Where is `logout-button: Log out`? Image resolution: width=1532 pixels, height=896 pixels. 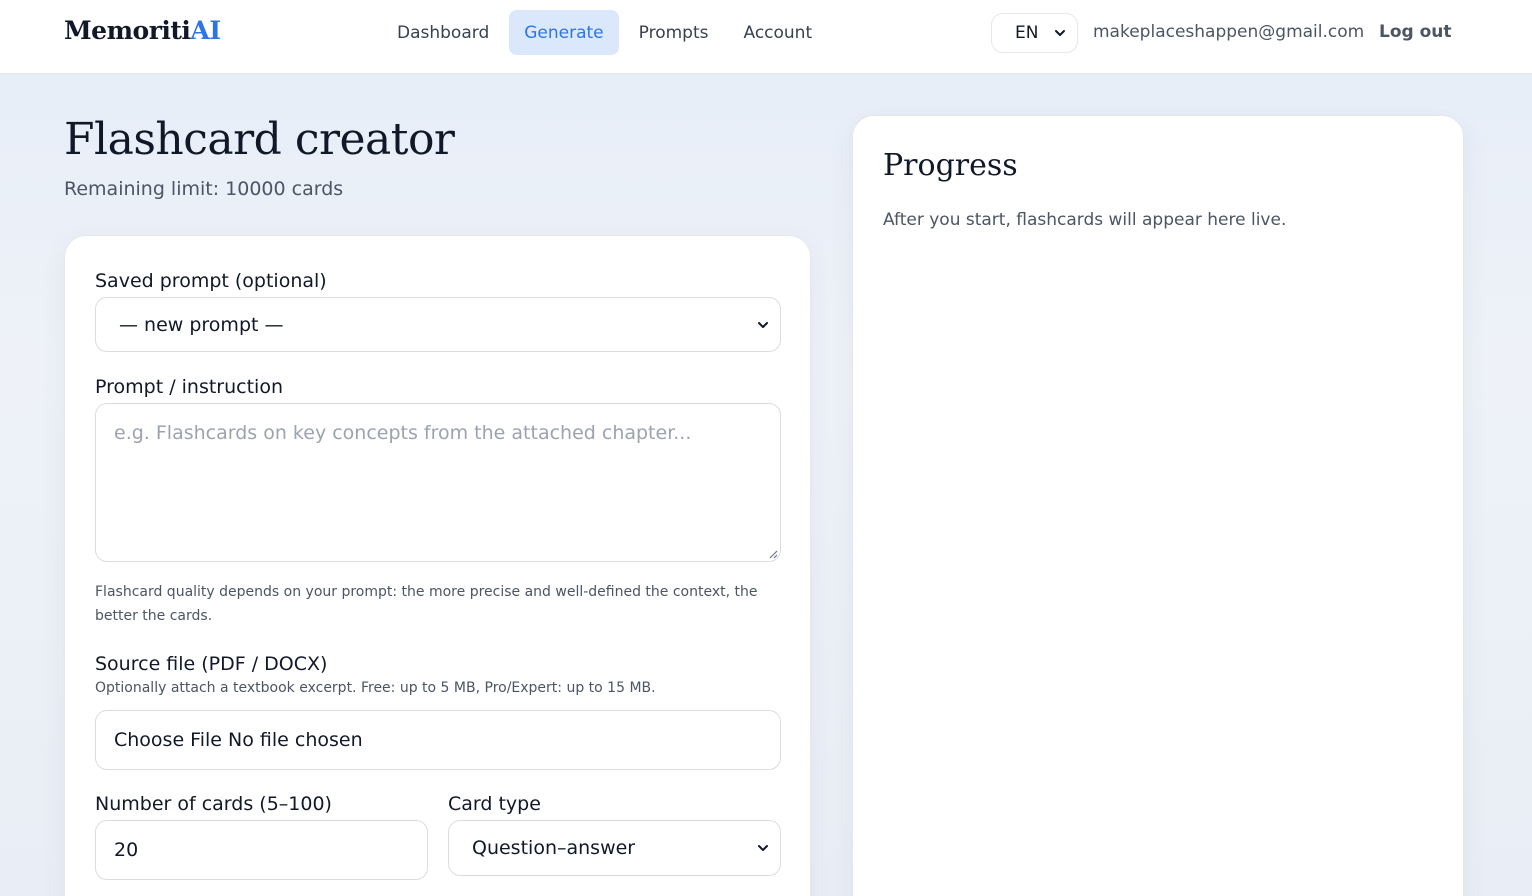 logout-button: Log out is located at coordinates (1415, 32).